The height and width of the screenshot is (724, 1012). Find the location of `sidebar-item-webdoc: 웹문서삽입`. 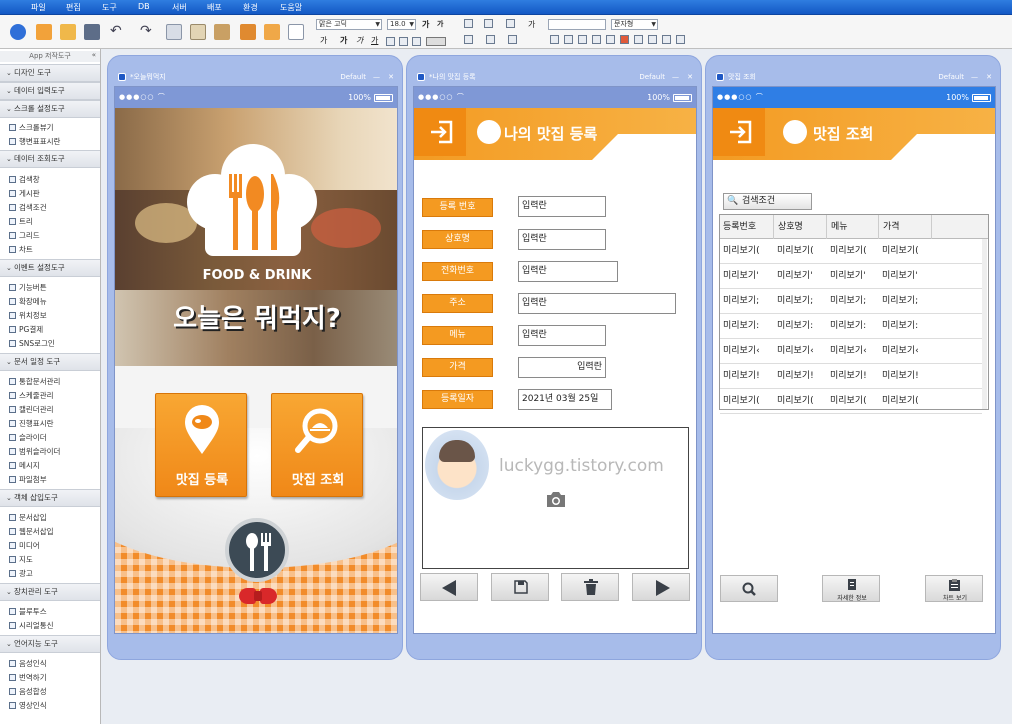

sidebar-item-webdoc: 웹문서삽입 is located at coordinates (31, 531).